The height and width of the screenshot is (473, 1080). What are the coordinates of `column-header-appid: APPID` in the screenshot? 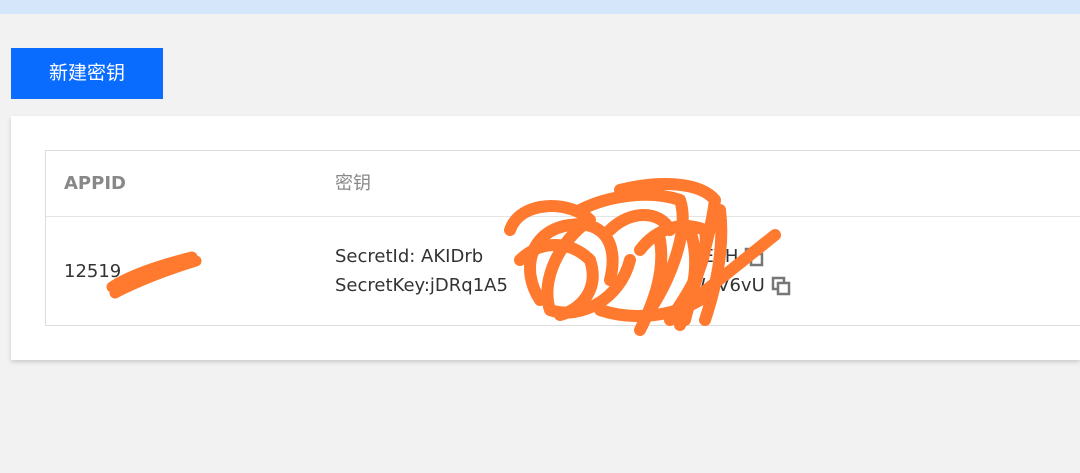 It's located at (95, 183).